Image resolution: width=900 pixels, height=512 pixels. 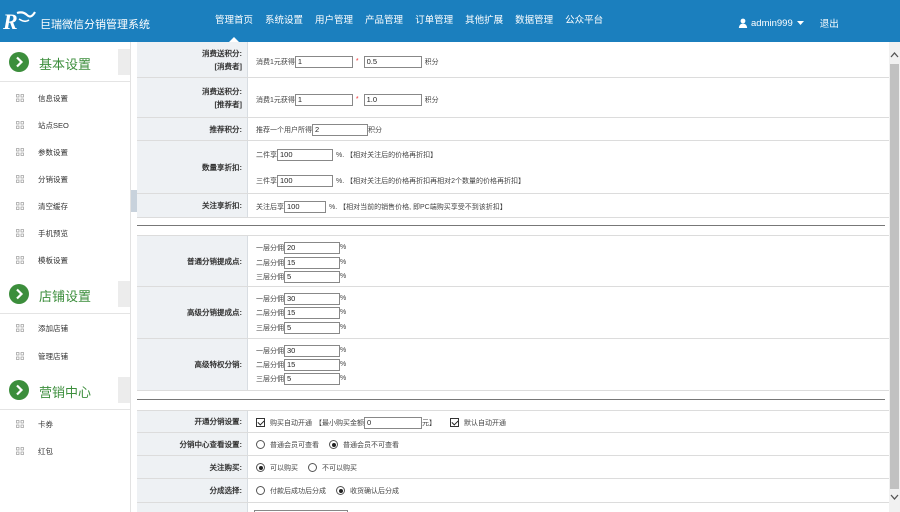 What do you see at coordinates (53, 206) in the screenshot?
I see `sidebar-item-label: 清空缓存` at bounding box center [53, 206].